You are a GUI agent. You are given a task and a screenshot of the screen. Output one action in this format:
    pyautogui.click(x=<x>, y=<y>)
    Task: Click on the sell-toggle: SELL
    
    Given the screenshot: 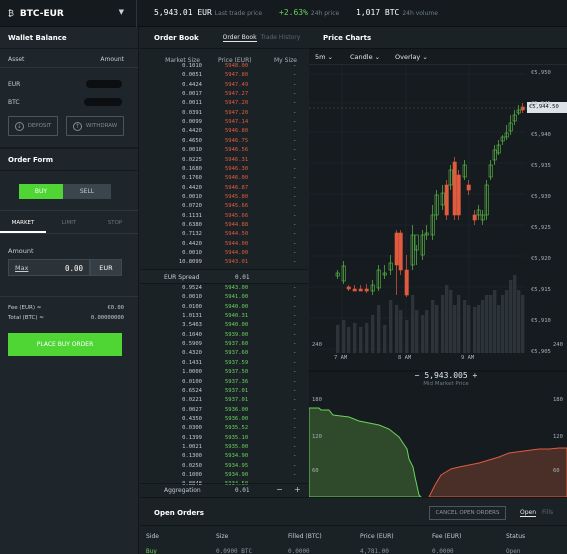 What is the action you would take?
    pyautogui.click(x=87, y=191)
    